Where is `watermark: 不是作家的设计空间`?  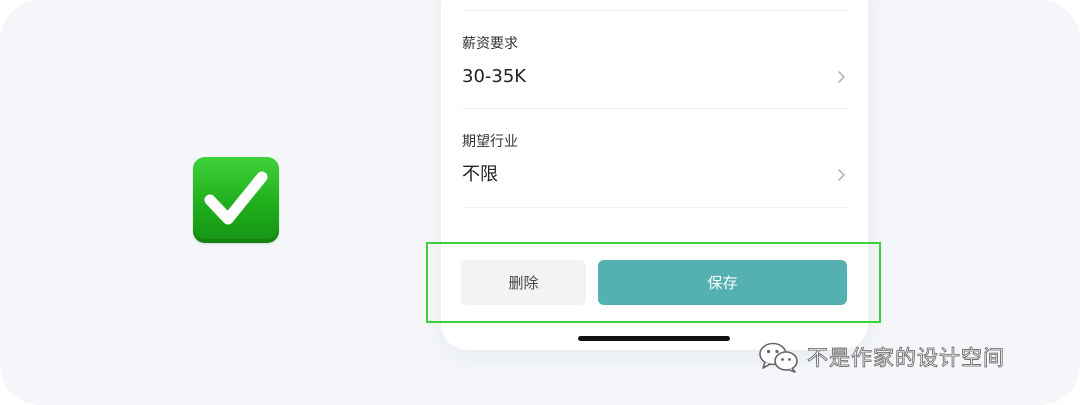
watermark: 不是作家的设计空间 is located at coordinates (881, 357).